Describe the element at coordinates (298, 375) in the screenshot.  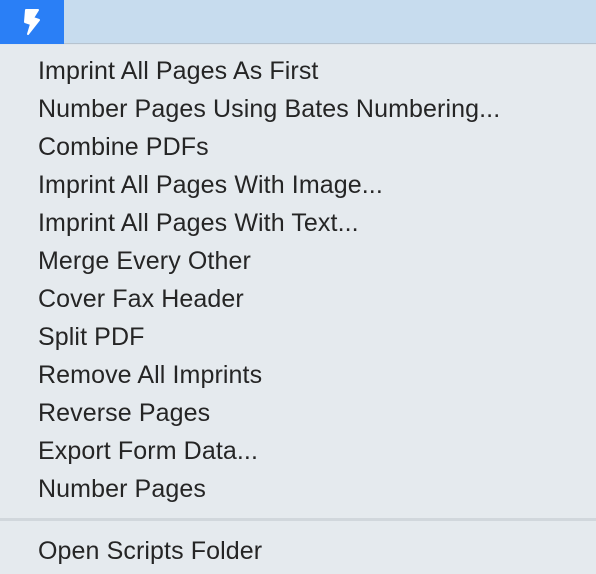
I see `menu-item-remove-all-imprints: Remove All Imprints` at that location.